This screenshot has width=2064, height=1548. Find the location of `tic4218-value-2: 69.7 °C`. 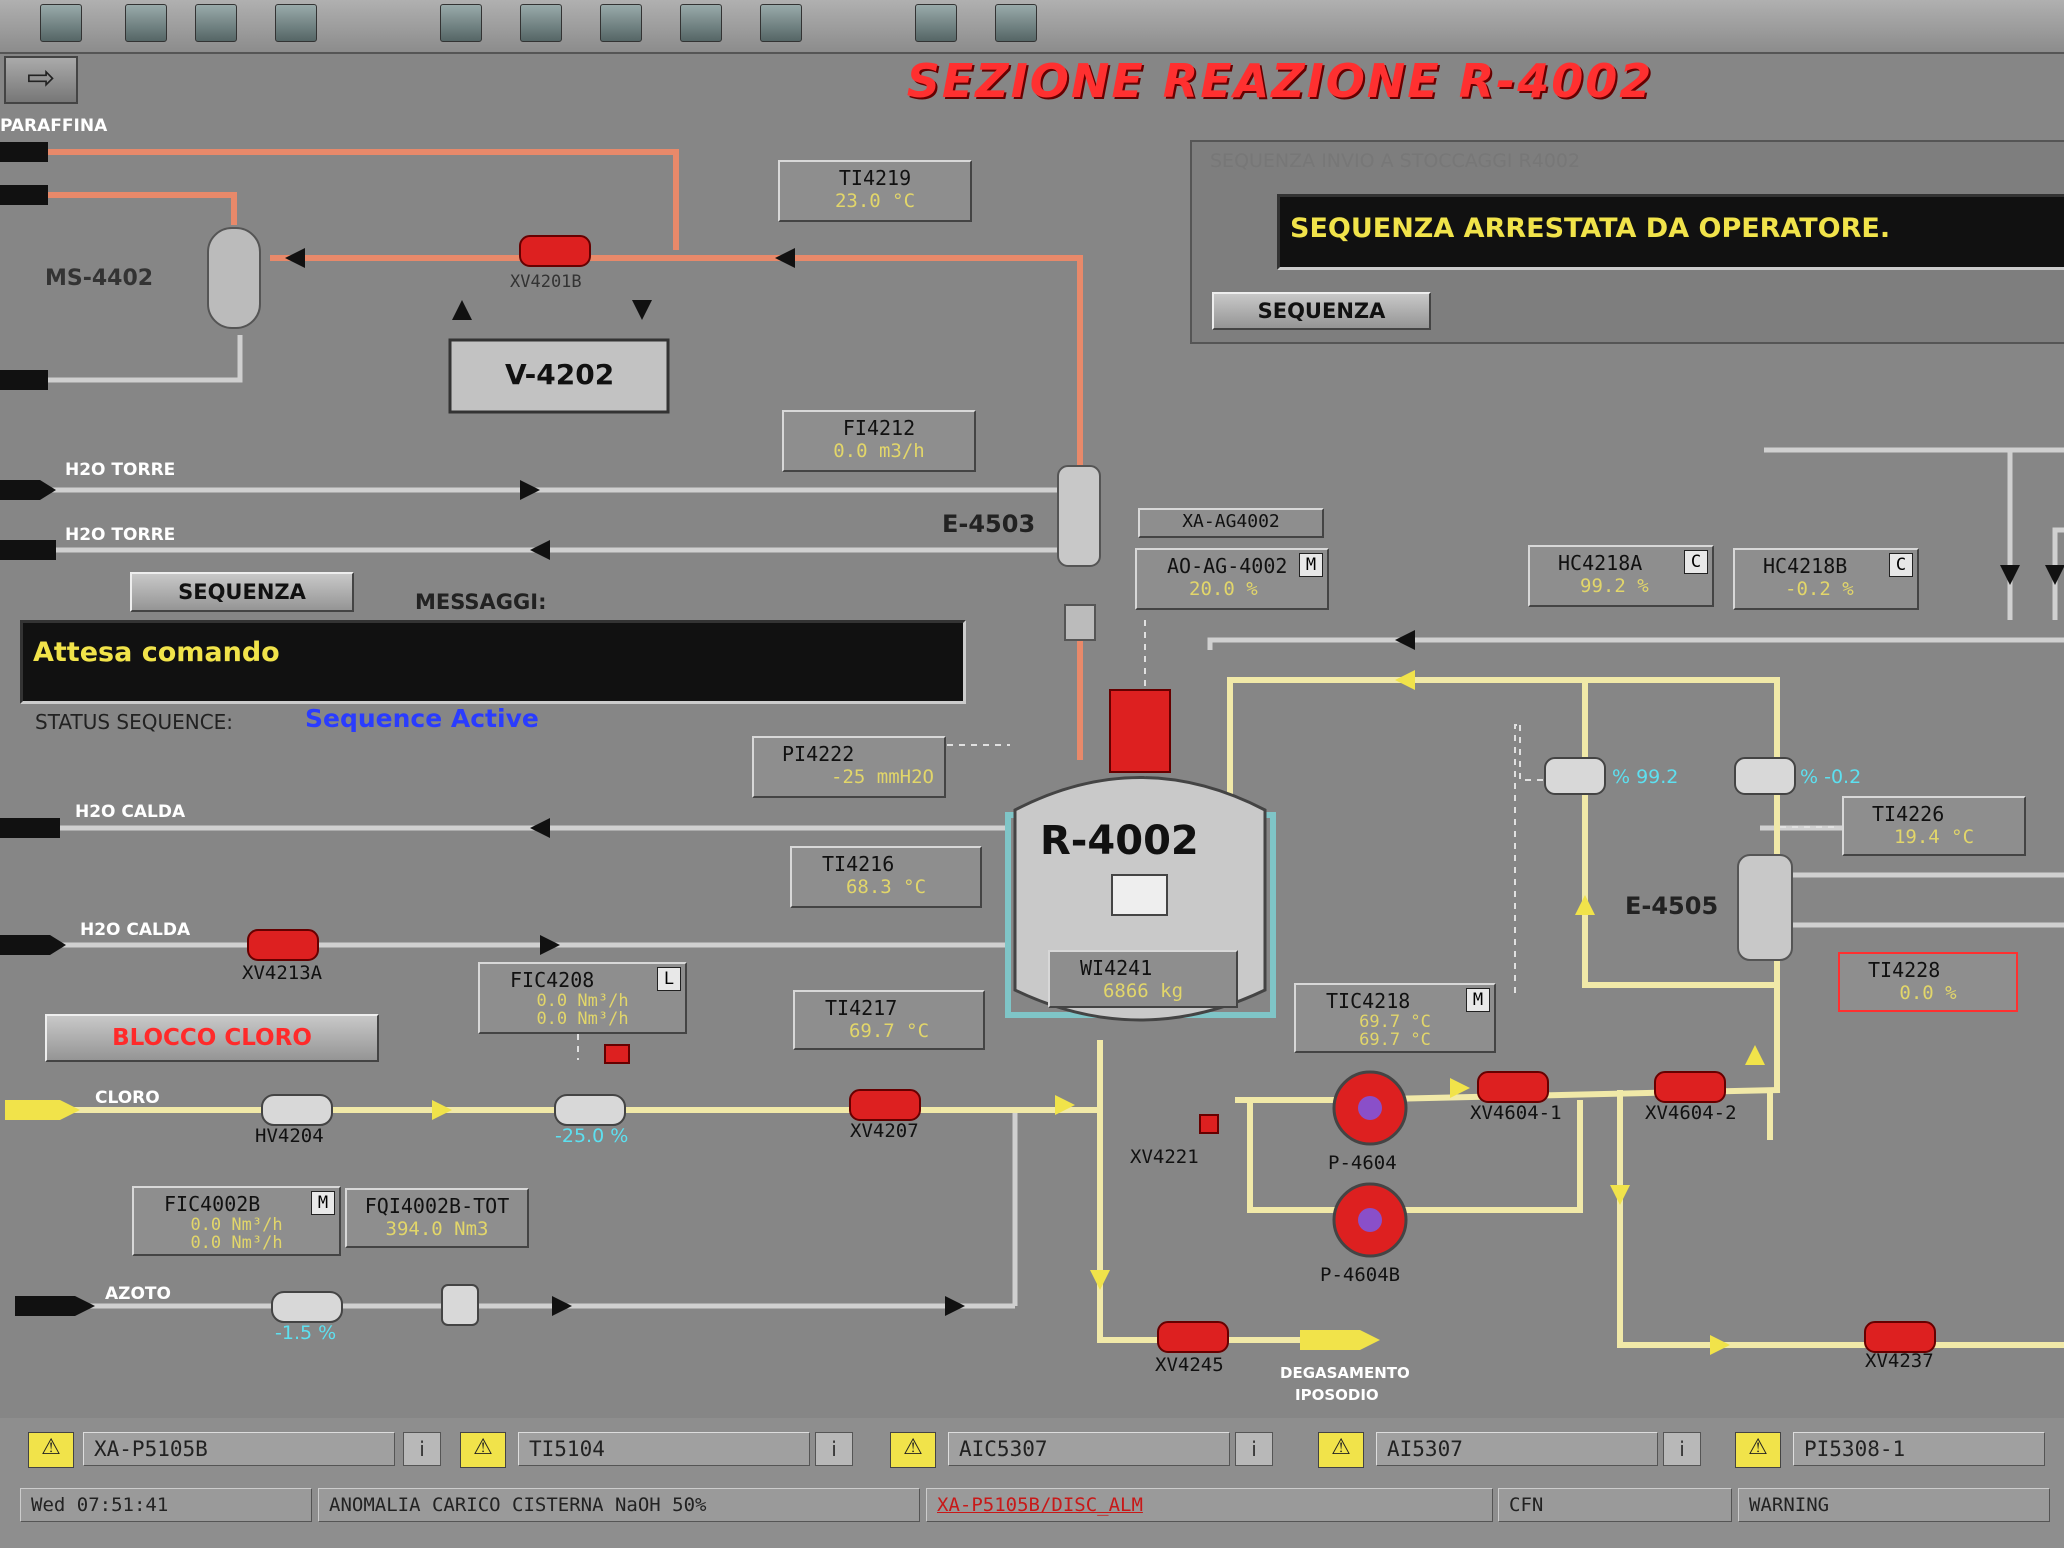

tic4218-value-2: 69.7 °C is located at coordinates (1395, 1040).